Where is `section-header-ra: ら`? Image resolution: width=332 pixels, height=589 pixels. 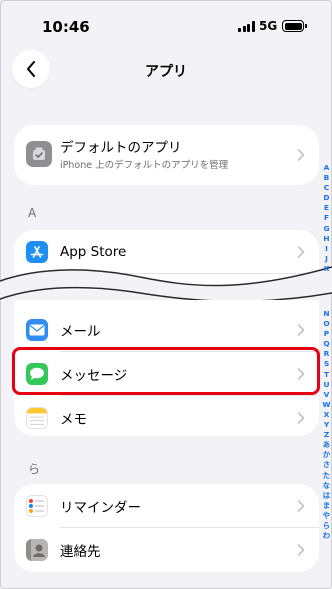
section-header-ra: ら is located at coordinates (34, 469).